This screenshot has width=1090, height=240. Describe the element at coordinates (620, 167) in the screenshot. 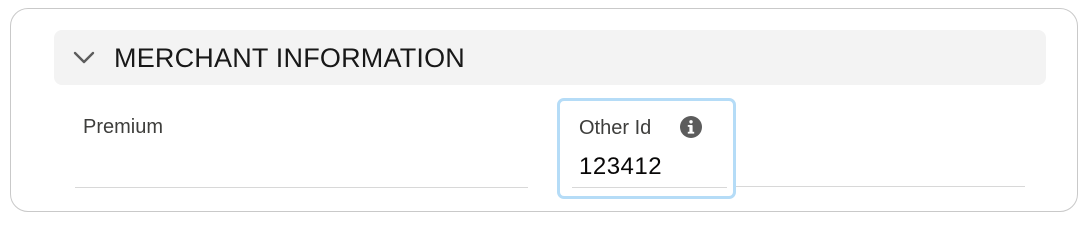

I see `other-id-value: 123412` at that location.